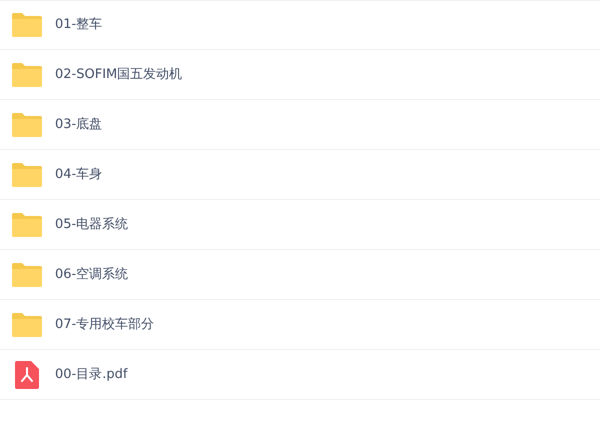  What do you see at coordinates (78, 25) in the screenshot?
I see `file-name: 01-整车` at bounding box center [78, 25].